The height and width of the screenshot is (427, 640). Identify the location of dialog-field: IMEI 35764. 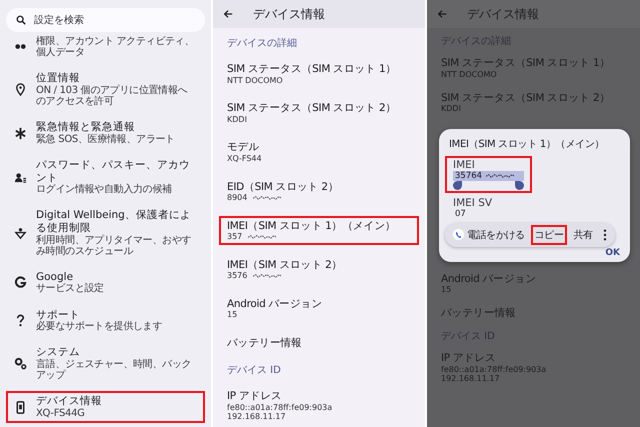
(488, 174).